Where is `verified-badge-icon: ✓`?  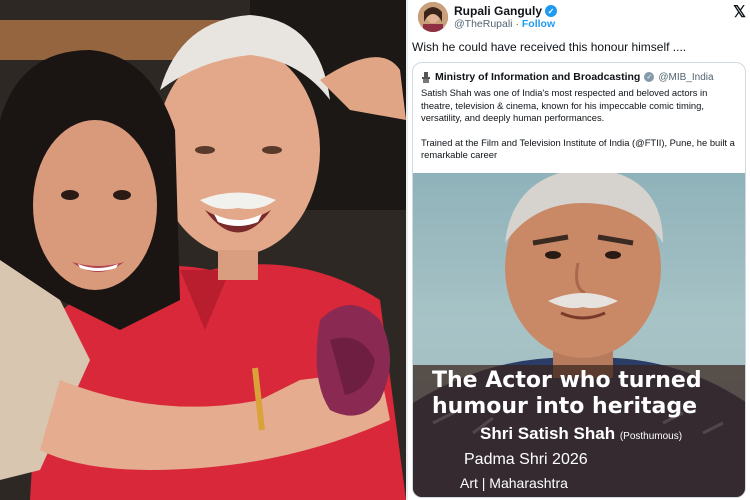
verified-badge-icon: ✓ is located at coordinates (551, 11).